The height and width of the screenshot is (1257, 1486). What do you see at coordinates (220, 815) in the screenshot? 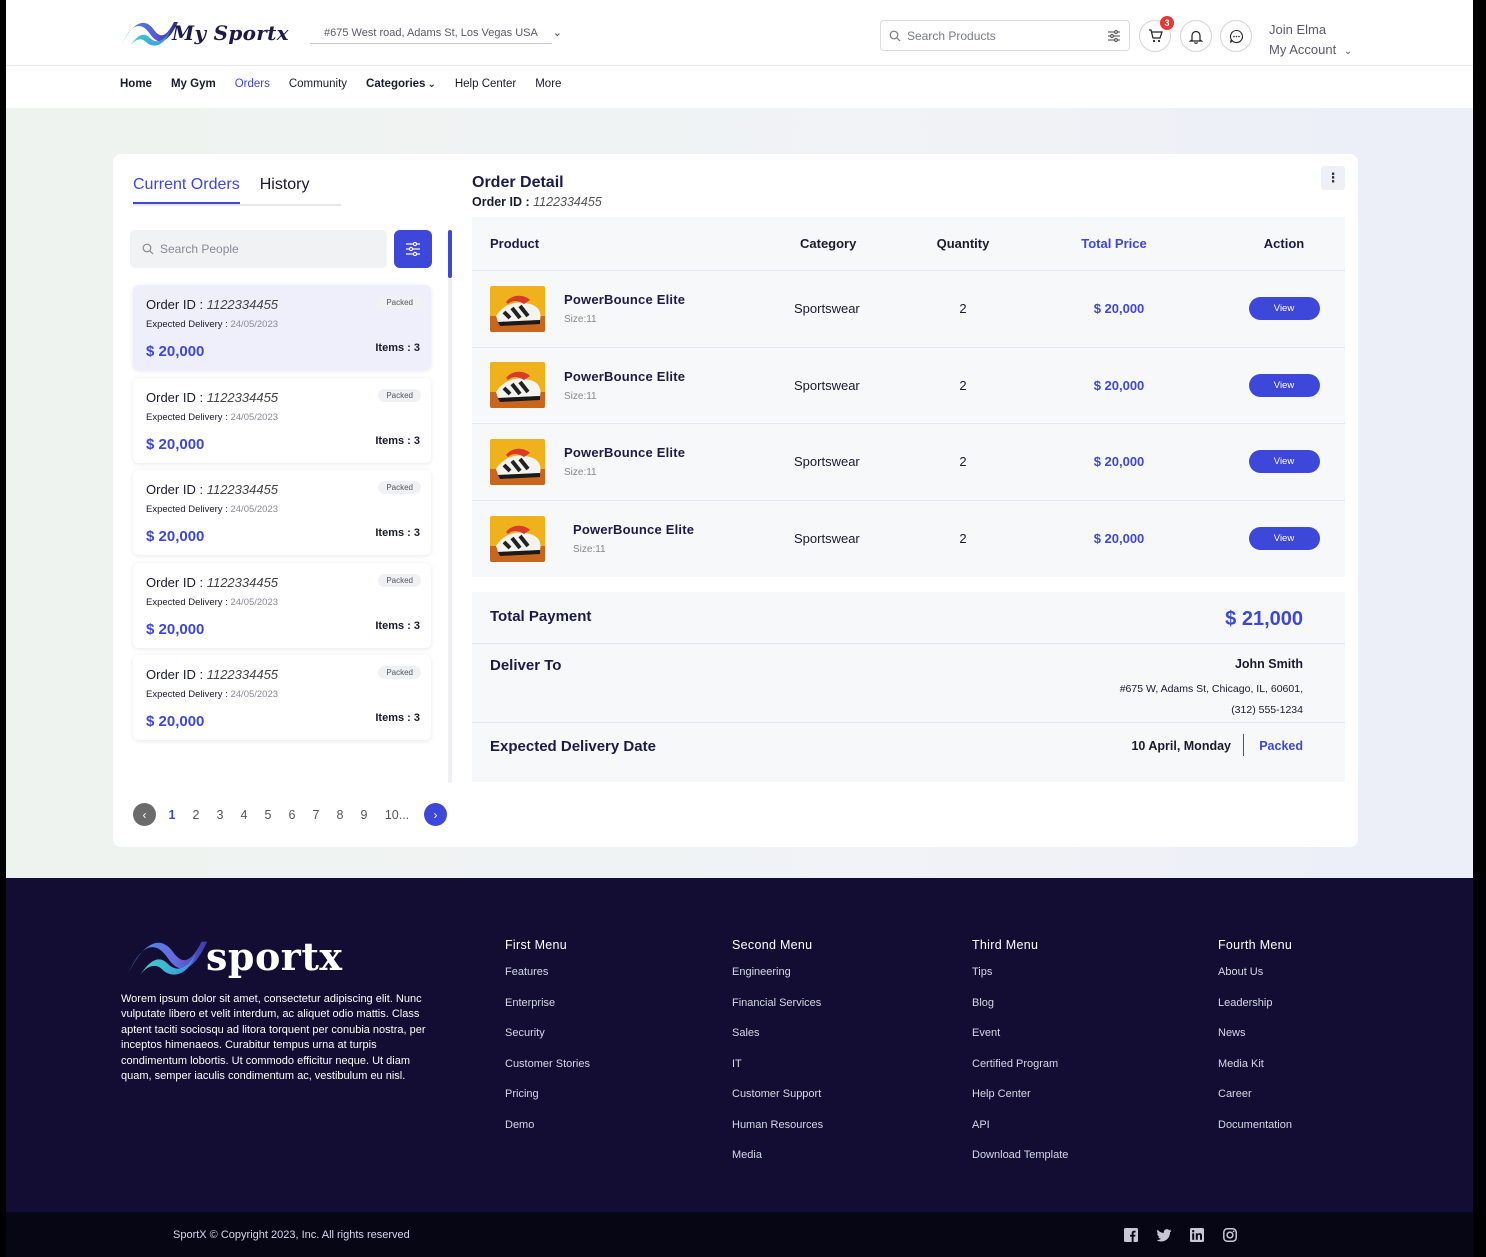
I see `page-3: 3` at bounding box center [220, 815].